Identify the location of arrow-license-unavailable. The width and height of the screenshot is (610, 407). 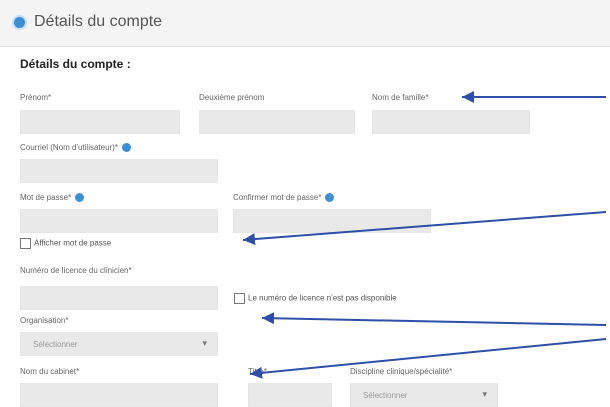
(434, 319).